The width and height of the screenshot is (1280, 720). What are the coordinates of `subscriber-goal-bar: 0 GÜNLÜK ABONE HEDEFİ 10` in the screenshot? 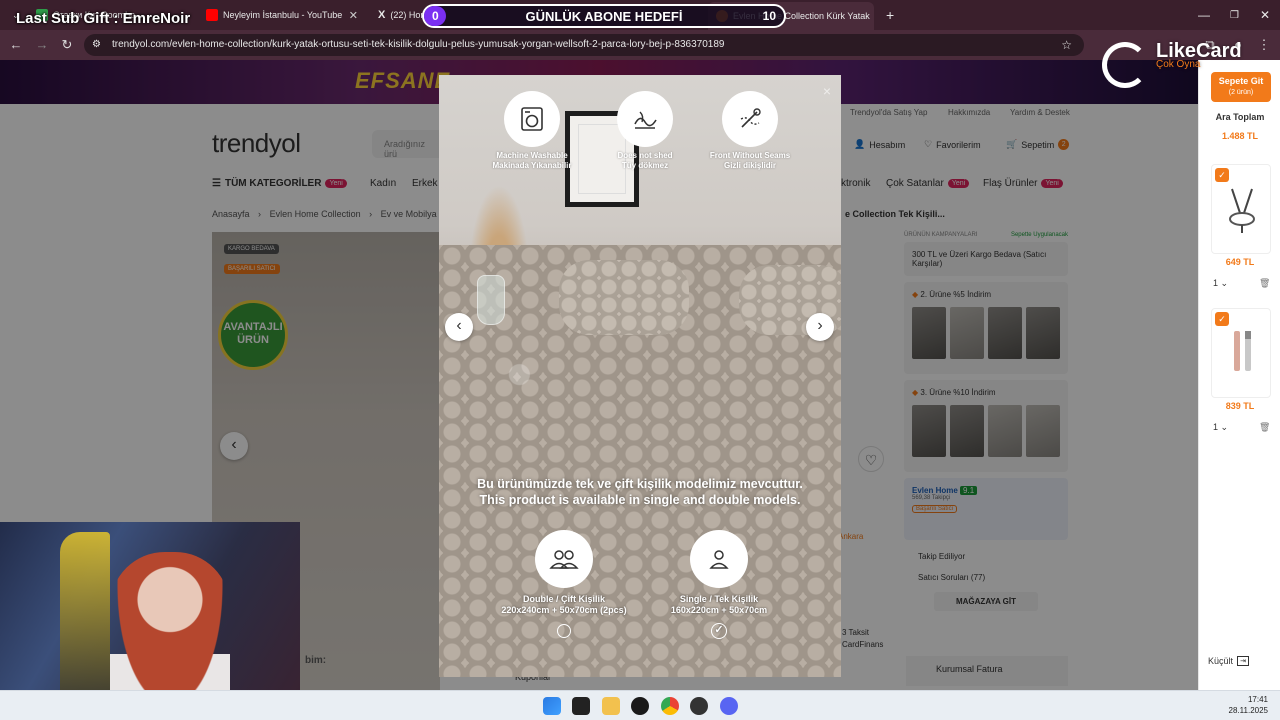 It's located at (604, 16).